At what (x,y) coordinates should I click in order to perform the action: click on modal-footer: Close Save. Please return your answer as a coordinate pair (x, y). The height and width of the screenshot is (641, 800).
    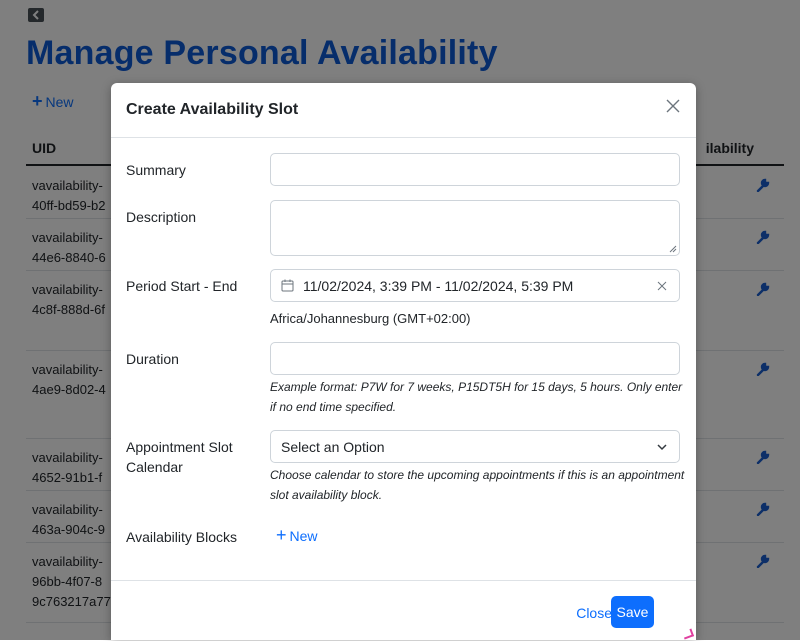
    Looking at the image, I should click on (403, 610).